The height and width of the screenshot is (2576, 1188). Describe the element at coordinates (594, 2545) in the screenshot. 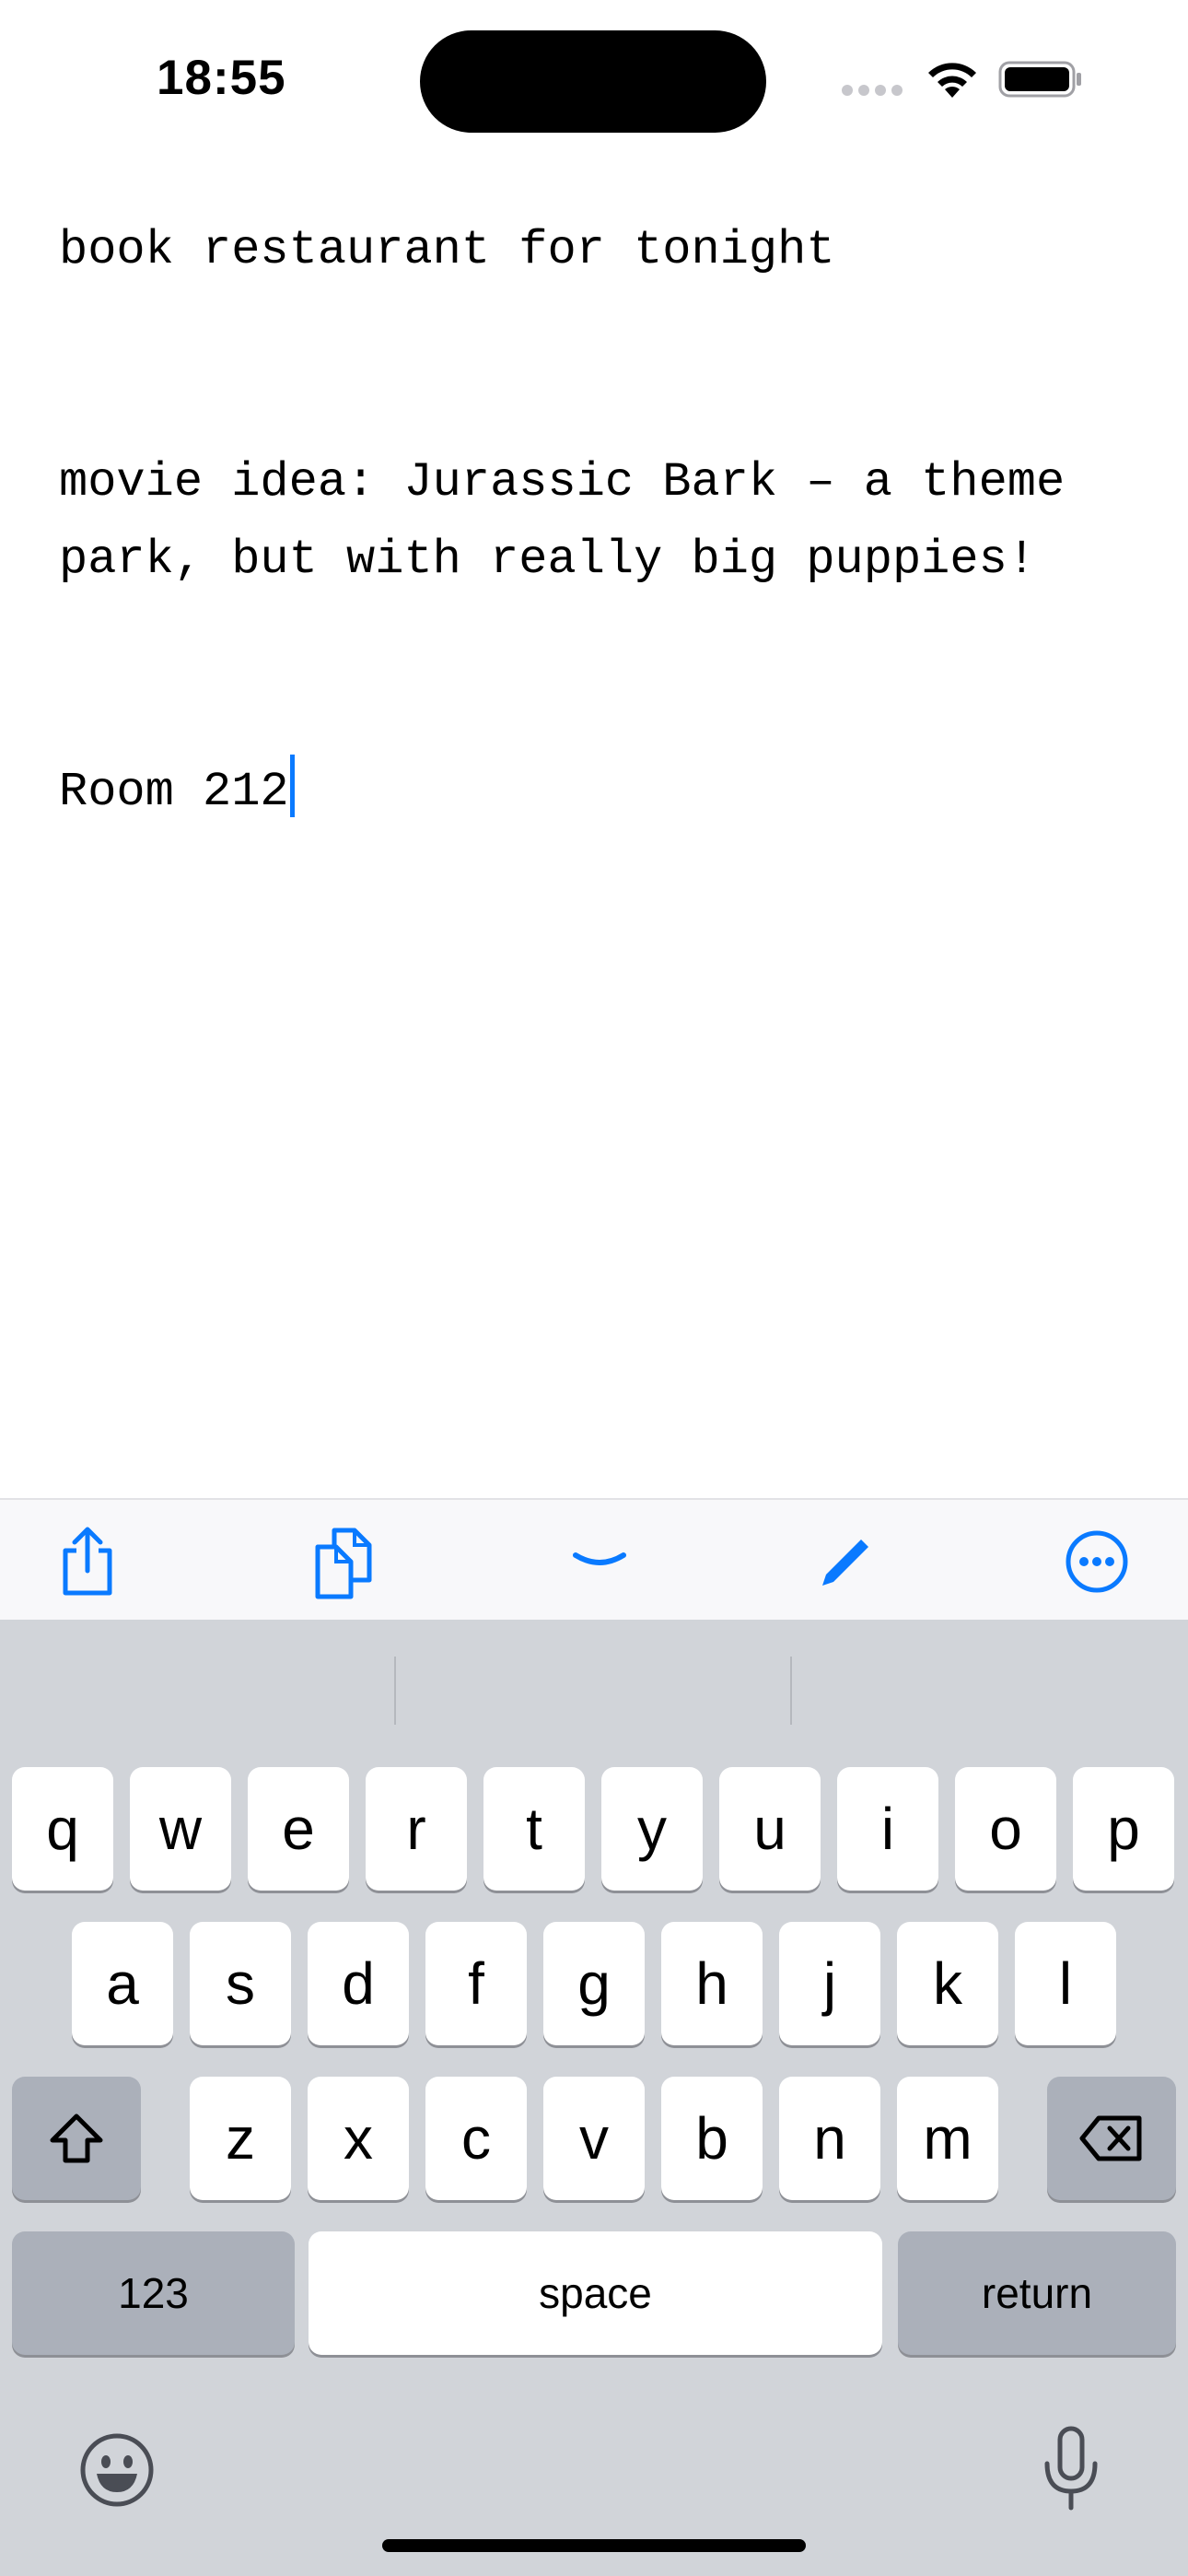

I see `home-indicator` at that location.